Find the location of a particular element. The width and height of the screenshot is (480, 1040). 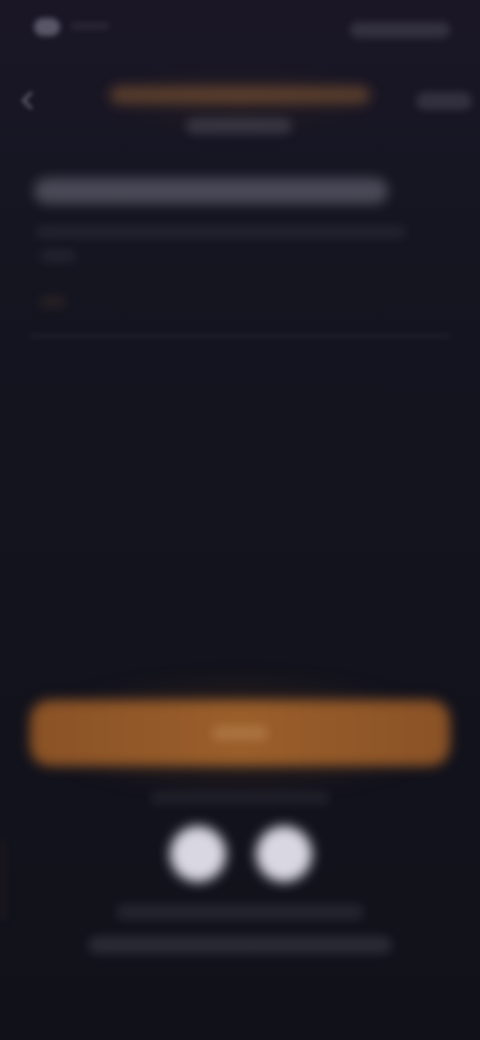

status-time is located at coordinates (47, 27).